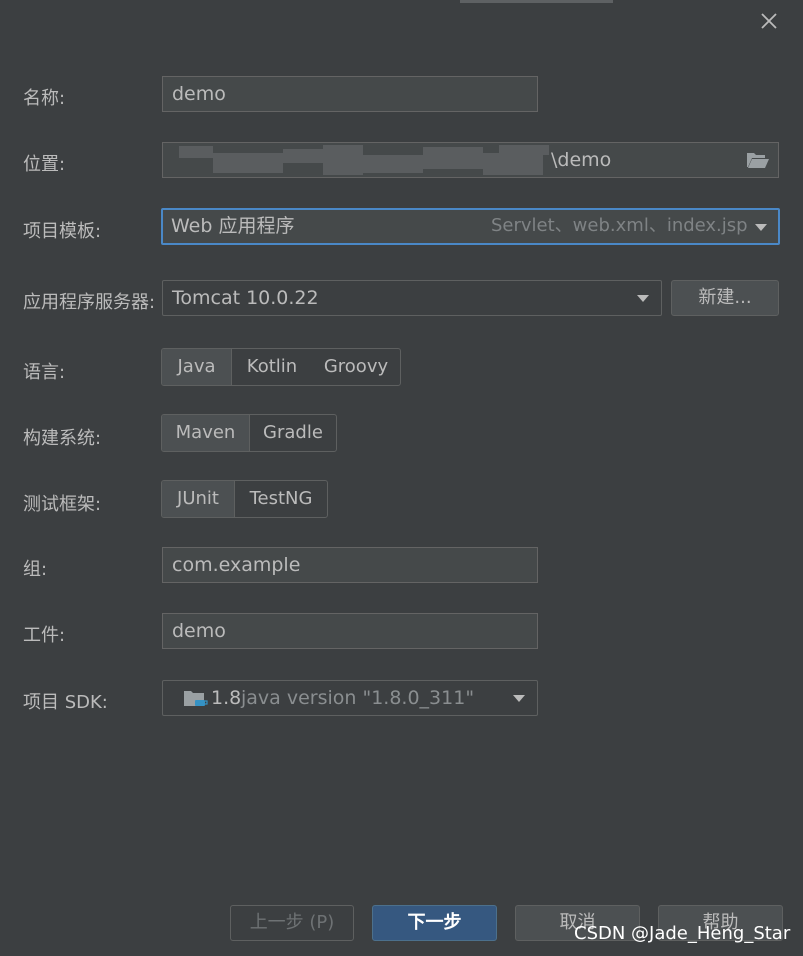 This screenshot has height=956, width=803. I want to click on sdk-detail: java version "1.8.0_311", so click(358, 698).